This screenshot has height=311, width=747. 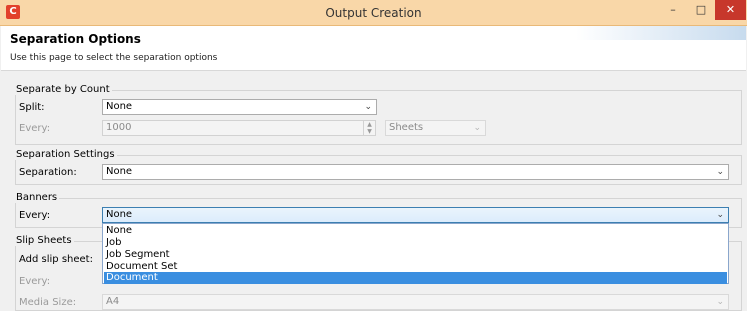 I want to click on media-size-label: Media Size:, so click(x=48, y=302).